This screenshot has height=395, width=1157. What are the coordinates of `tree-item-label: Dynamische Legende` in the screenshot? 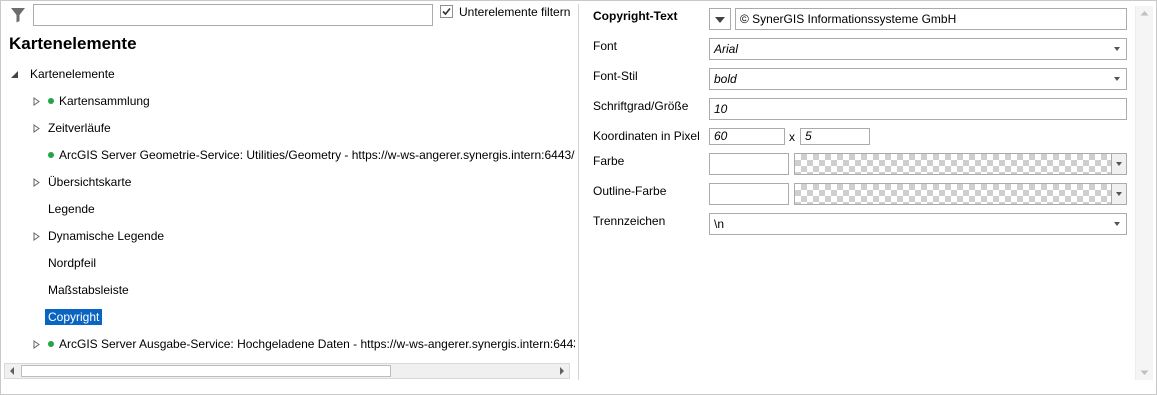 It's located at (106, 236).